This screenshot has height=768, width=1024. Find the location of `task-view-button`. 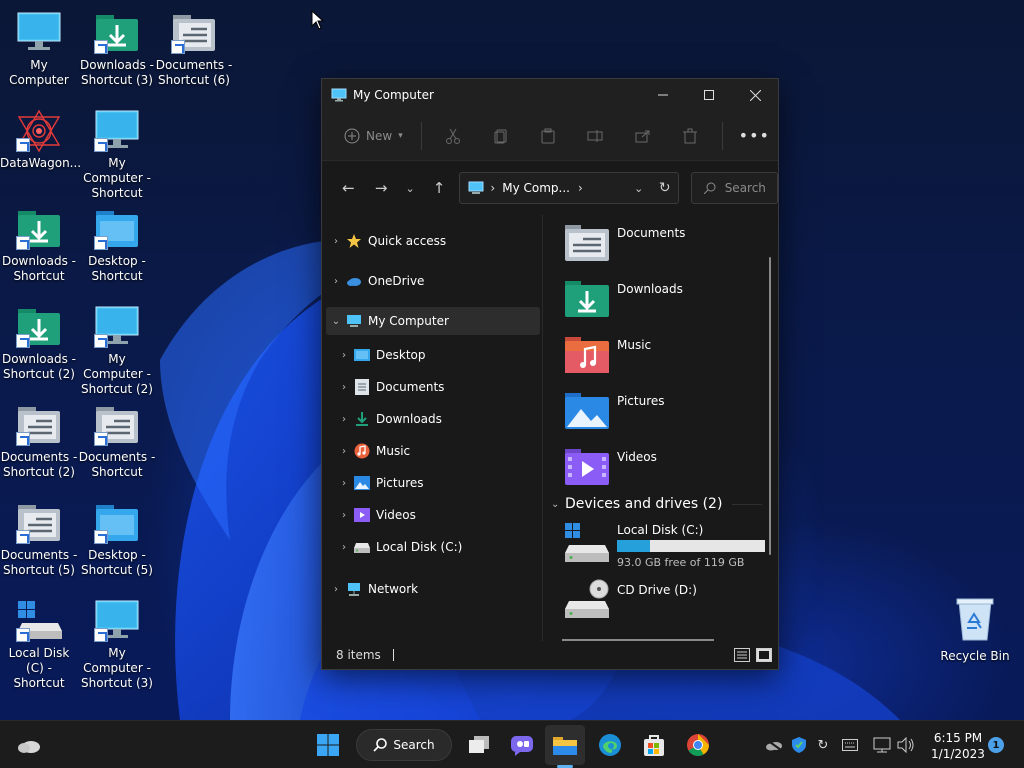

task-view-button is located at coordinates (479, 745).